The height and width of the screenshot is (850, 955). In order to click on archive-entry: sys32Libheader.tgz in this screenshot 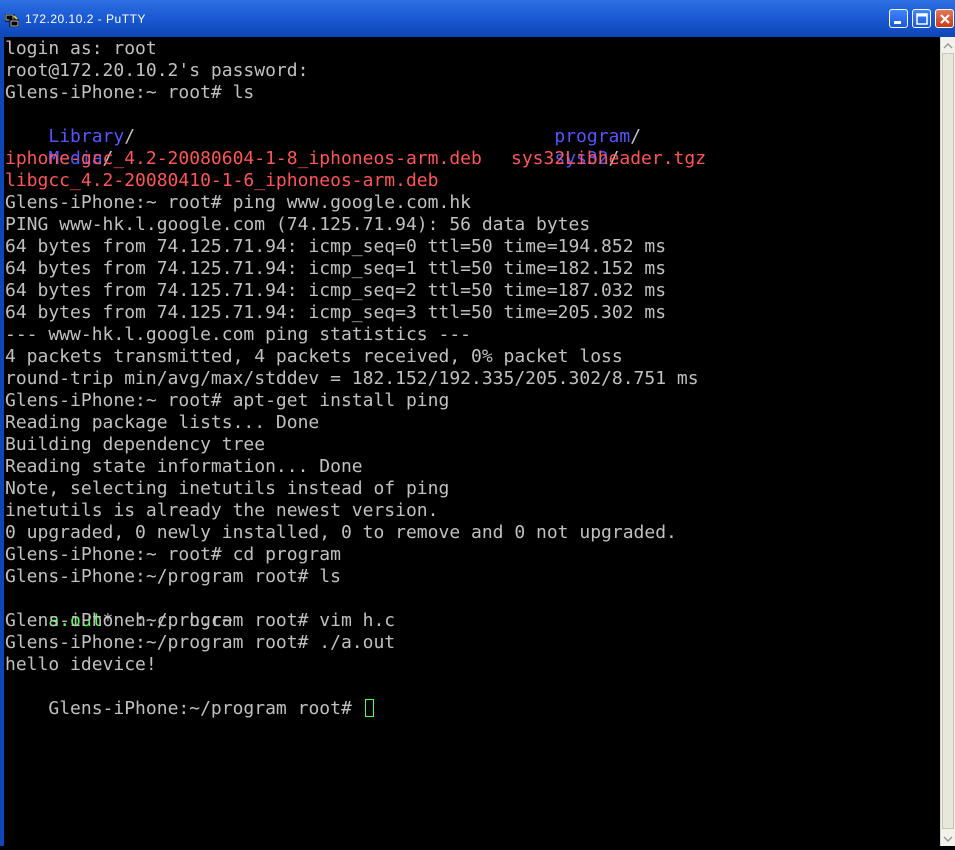, I will do `click(609, 158)`.